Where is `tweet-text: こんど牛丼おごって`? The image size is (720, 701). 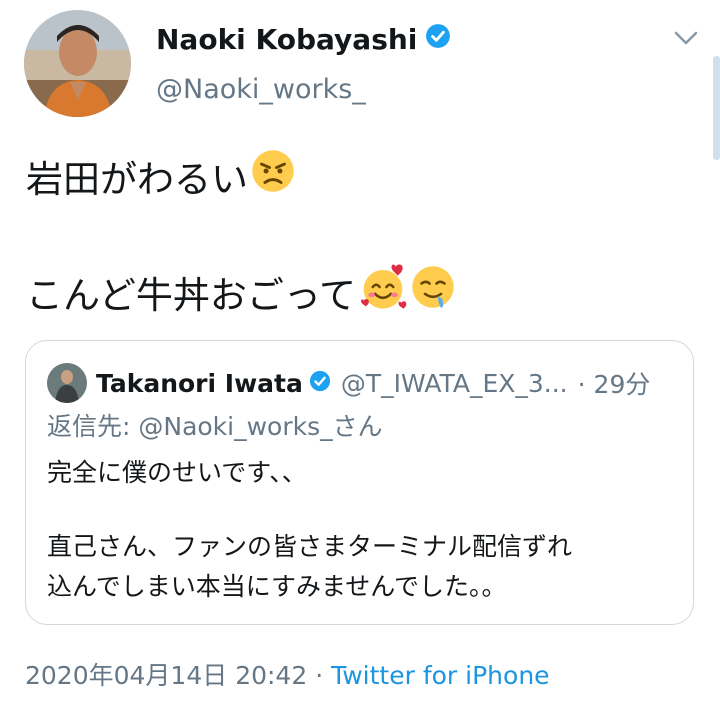
tweet-text: こんど牛丼おごって is located at coordinates (191, 295).